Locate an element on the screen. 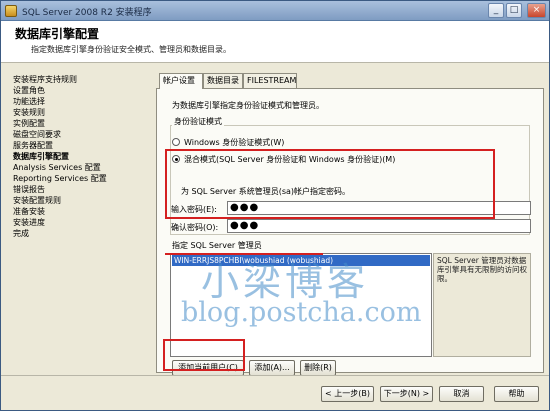 The width and height of the screenshot is (550, 411). footer-bar: < 上一步(B) 下一步(N) > 取消 帮助 is located at coordinates (275, 393).